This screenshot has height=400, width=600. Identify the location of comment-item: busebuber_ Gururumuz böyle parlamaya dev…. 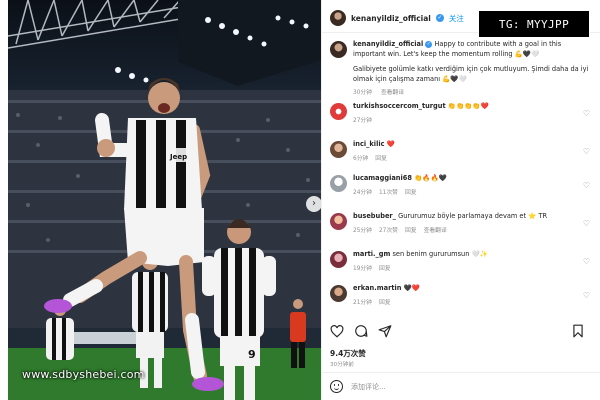
(461, 231).